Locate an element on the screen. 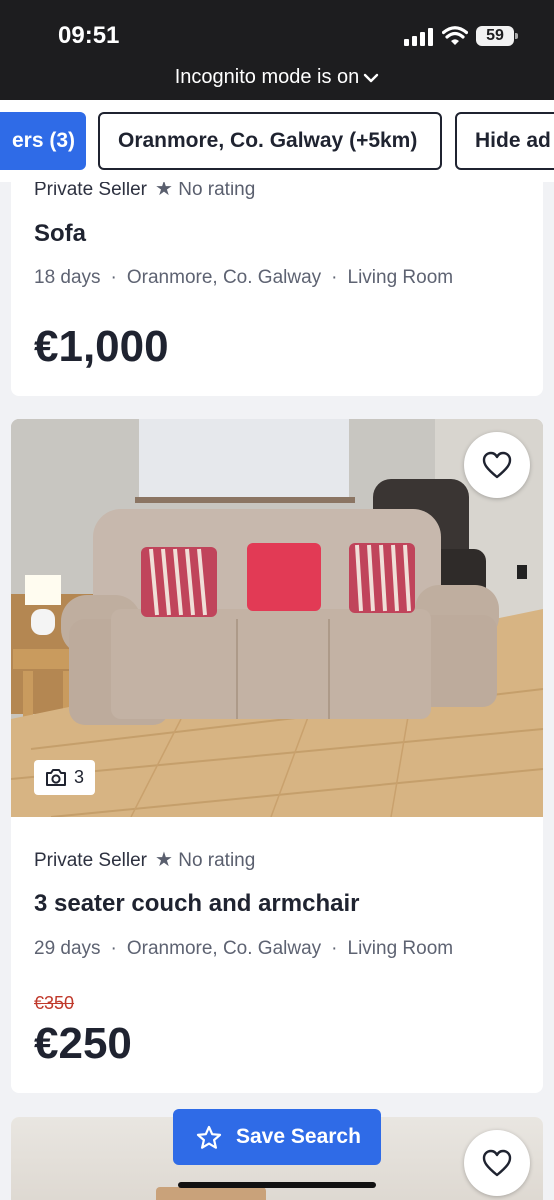 The image size is (554, 1200). camera-icon is located at coordinates (56, 777).